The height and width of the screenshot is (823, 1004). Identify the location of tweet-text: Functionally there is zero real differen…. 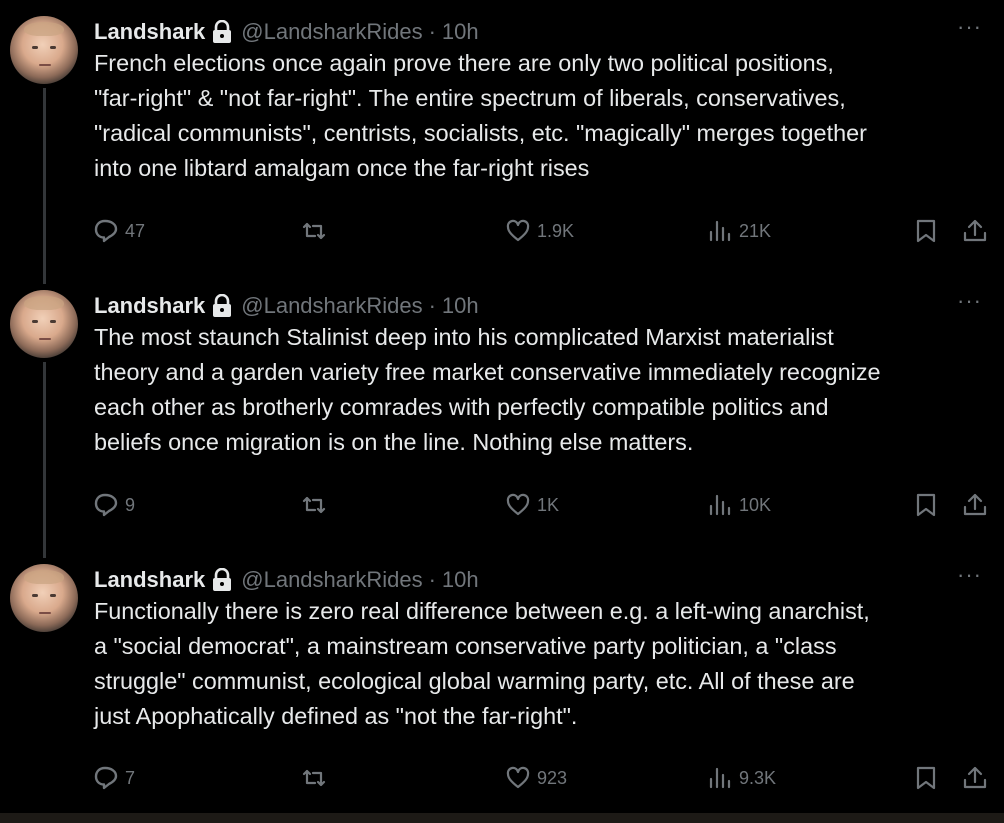
(482, 663).